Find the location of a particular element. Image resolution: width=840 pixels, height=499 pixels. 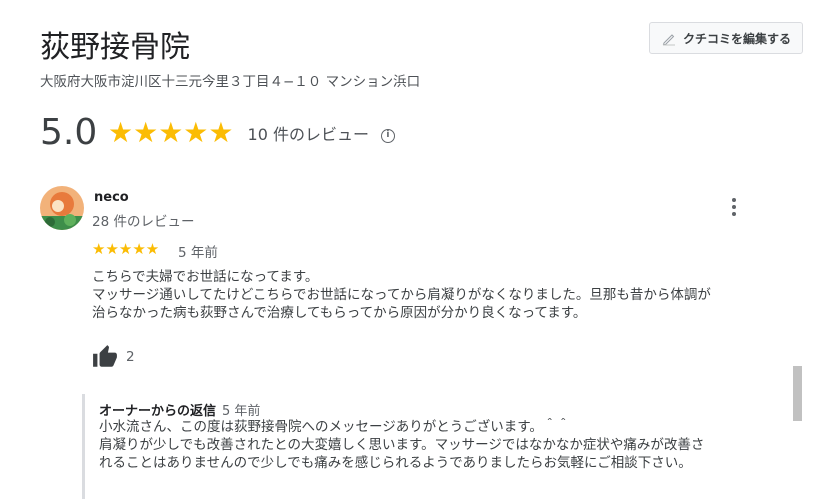

edit-review-button: クチコミを編集する is located at coordinates (726, 38).